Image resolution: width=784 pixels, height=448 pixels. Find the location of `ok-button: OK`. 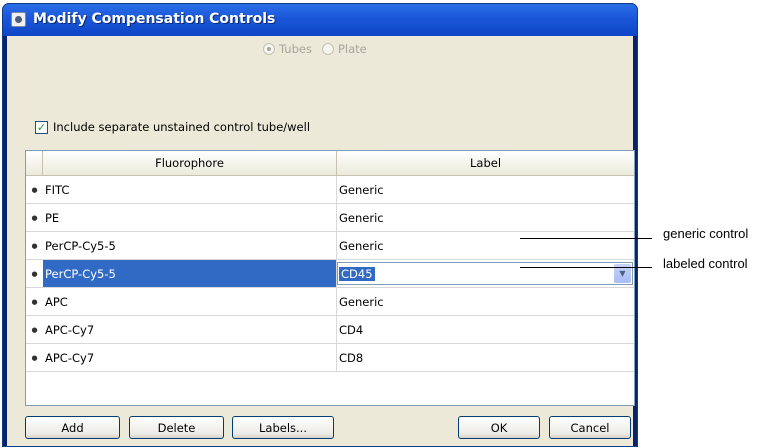

ok-button: OK is located at coordinates (499, 427).